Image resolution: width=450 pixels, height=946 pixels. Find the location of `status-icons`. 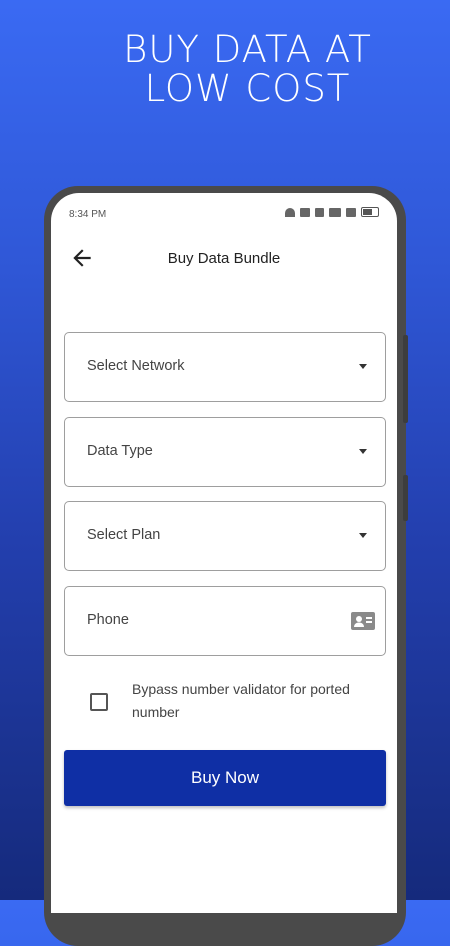

status-icons is located at coordinates (332, 212).